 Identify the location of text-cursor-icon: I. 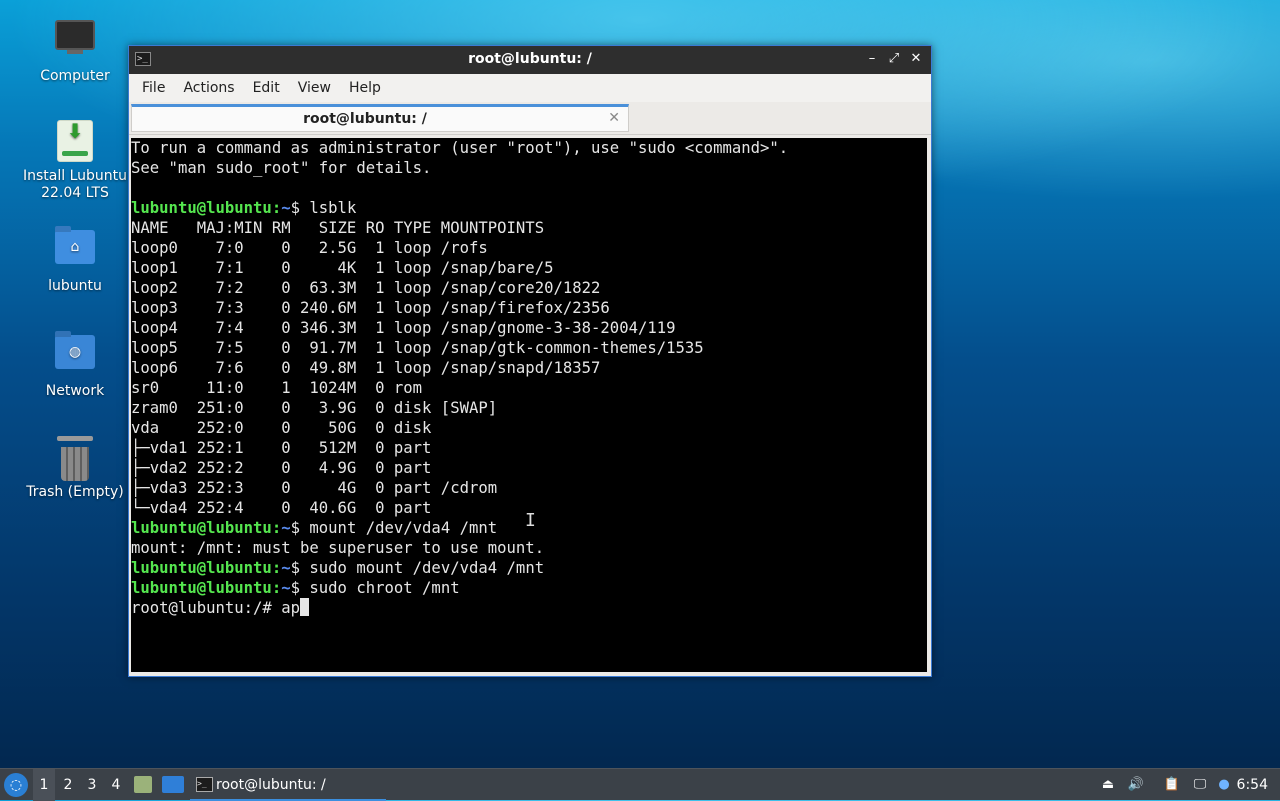
(530, 520).